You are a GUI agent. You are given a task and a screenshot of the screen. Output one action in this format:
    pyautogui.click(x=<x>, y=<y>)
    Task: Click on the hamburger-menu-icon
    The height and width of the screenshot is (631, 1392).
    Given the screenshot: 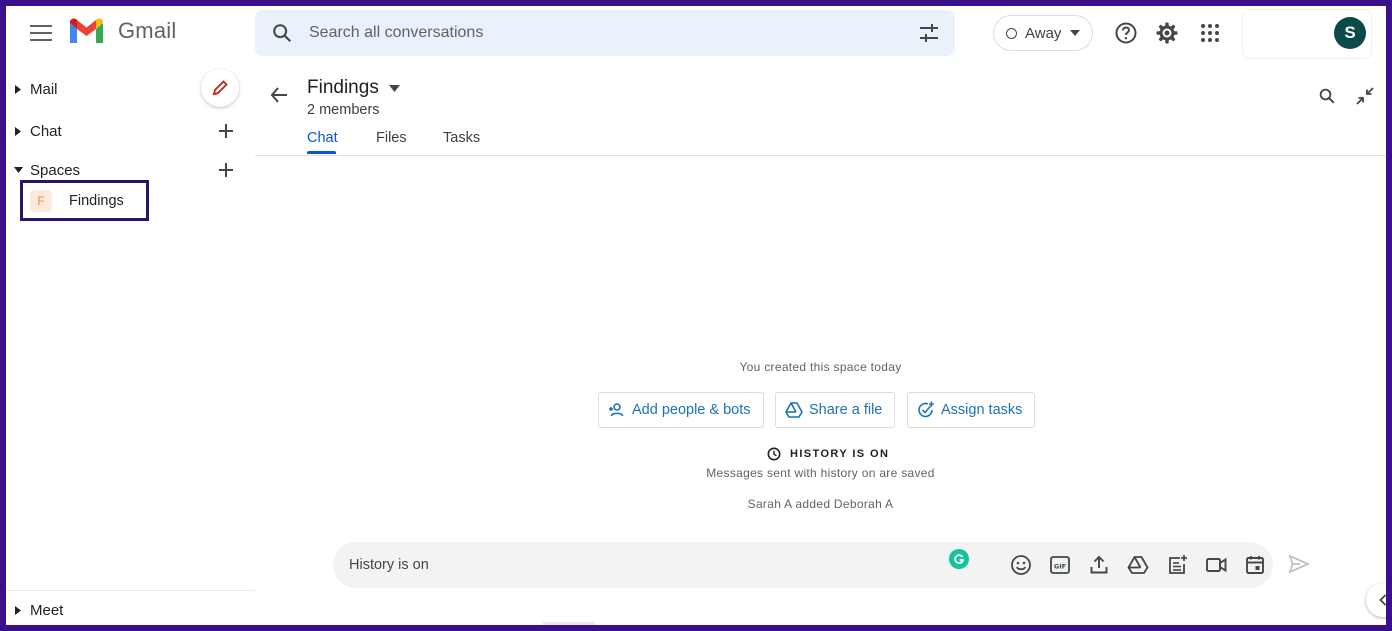 What is the action you would take?
    pyautogui.click(x=41, y=33)
    